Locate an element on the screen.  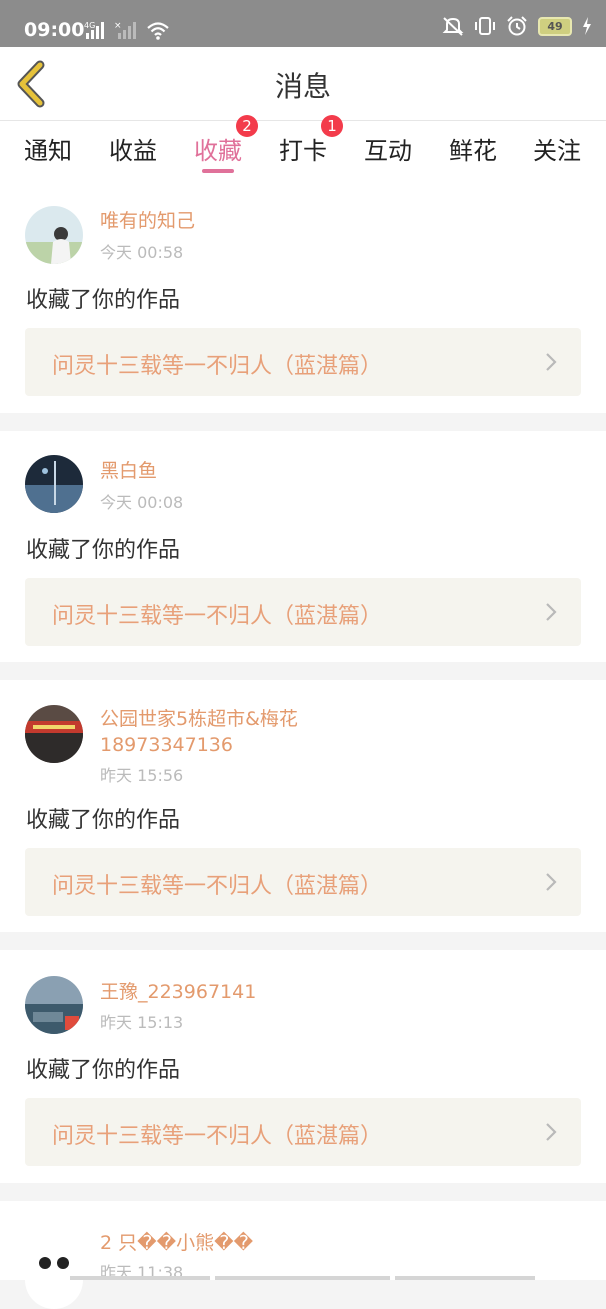
signal-4g-icon: 4G is located at coordinates (94, 30).